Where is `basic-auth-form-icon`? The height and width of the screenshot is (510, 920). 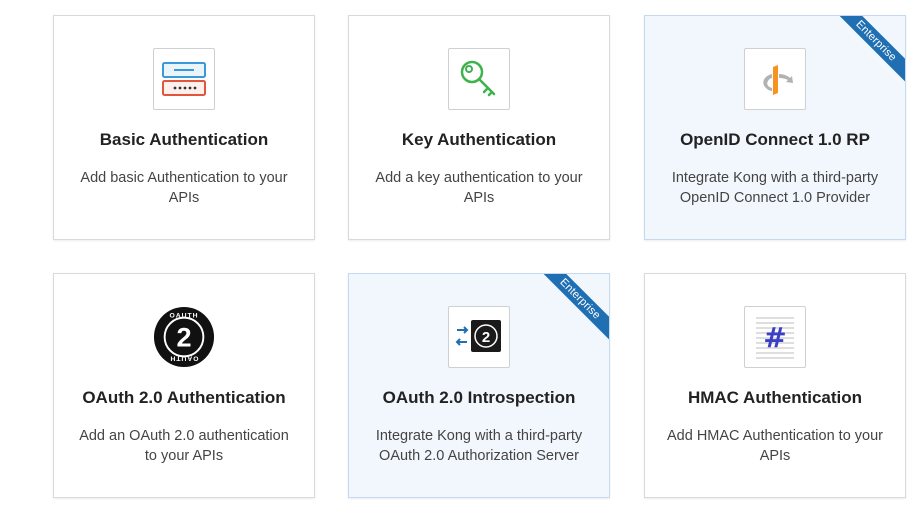
basic-auth-form-icon is located at coordinates (184, 79).